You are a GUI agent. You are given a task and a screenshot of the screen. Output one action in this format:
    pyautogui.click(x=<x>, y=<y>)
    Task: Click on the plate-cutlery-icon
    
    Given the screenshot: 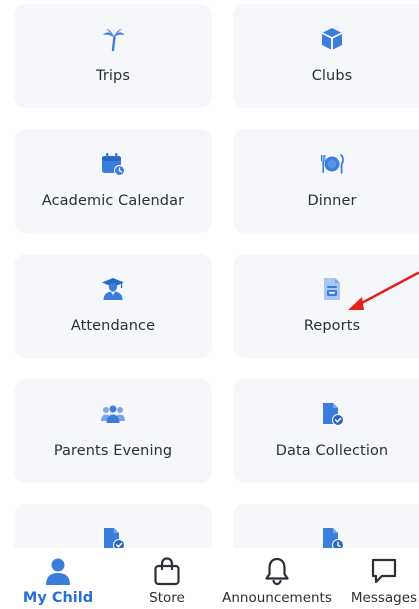 What is the action you would take?
    pyautogui.click(x=332, y=164)
    